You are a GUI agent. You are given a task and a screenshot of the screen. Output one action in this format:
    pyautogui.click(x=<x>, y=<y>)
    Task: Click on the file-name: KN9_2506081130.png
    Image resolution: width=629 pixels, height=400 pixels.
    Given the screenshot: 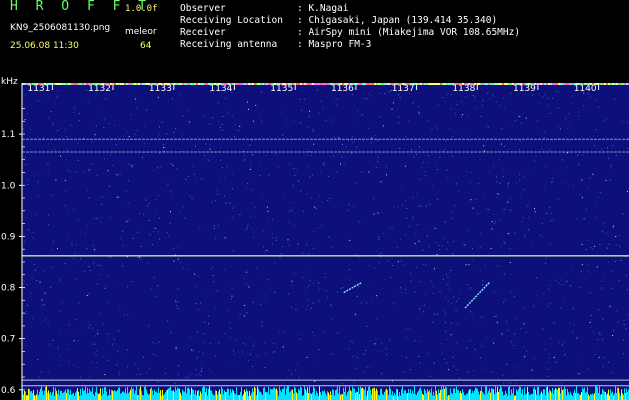 What is the action you would take?
    pyautogui.click(x=60, y=28)
    